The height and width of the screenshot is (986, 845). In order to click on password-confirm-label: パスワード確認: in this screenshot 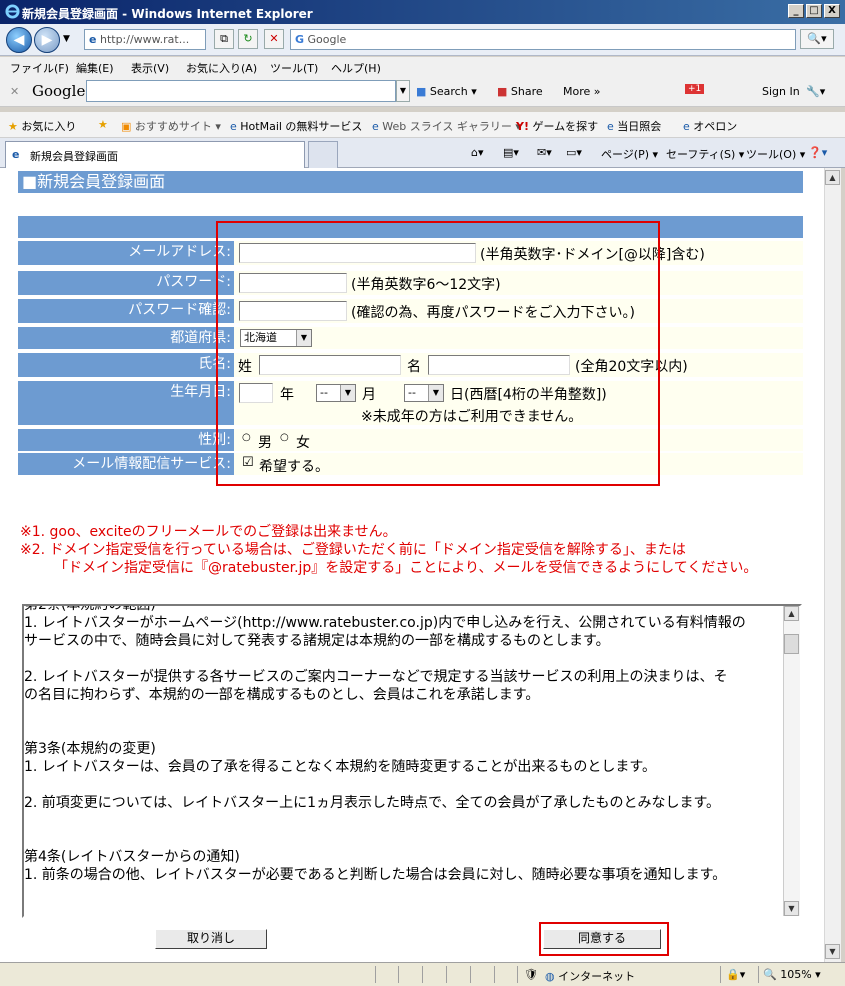, I will do `click(126, 311)`.